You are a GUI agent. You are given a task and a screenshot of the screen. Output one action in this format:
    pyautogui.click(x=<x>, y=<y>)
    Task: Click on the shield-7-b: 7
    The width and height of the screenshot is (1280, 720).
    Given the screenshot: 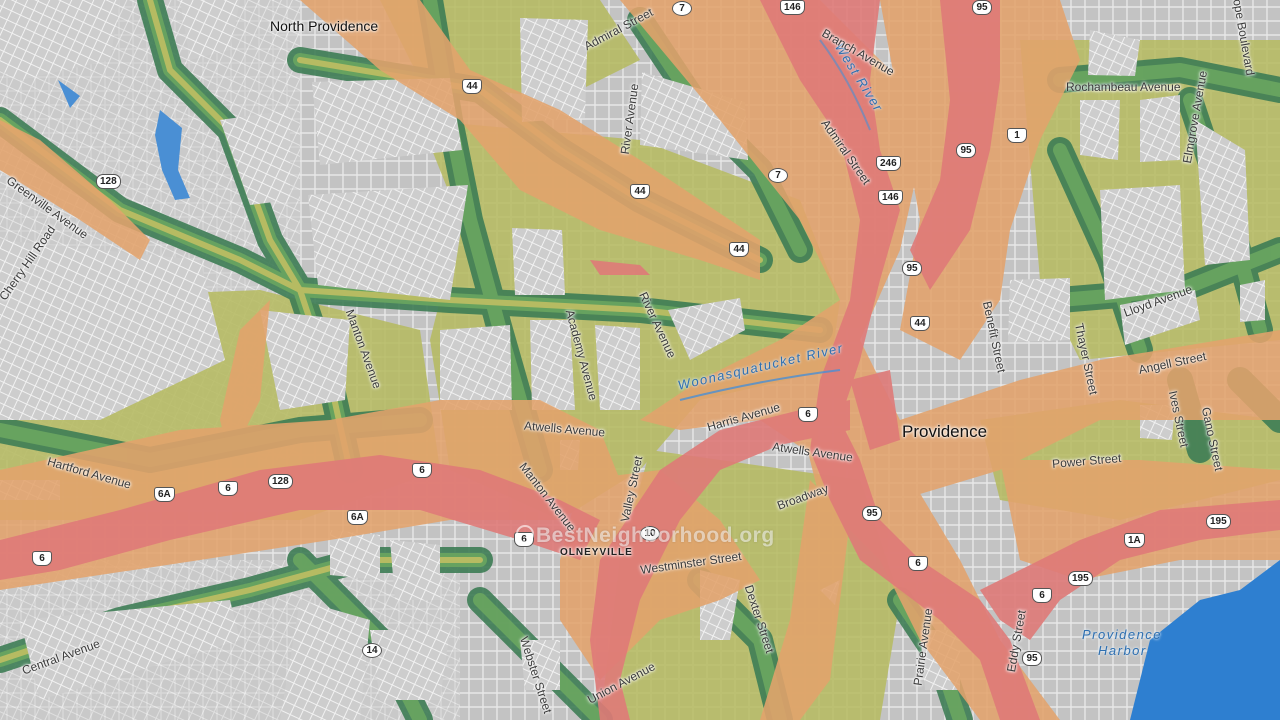 What is the action you would take?
    pyautogui.click(x=778, y=175)
    